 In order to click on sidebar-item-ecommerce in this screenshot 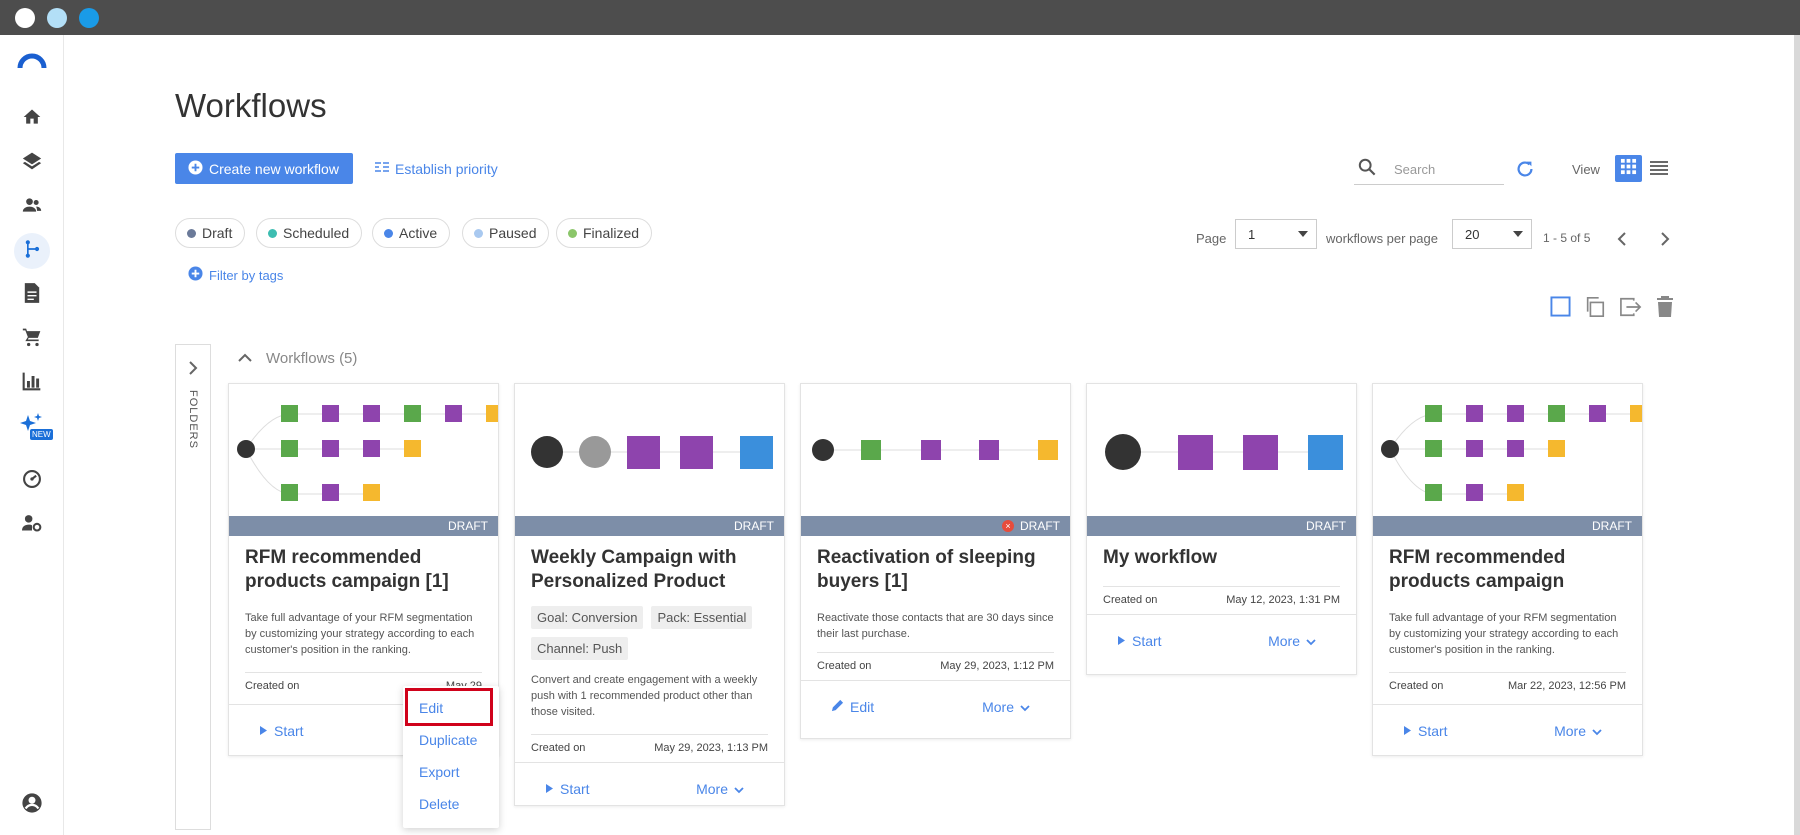, I will do `click(32, 339)`.